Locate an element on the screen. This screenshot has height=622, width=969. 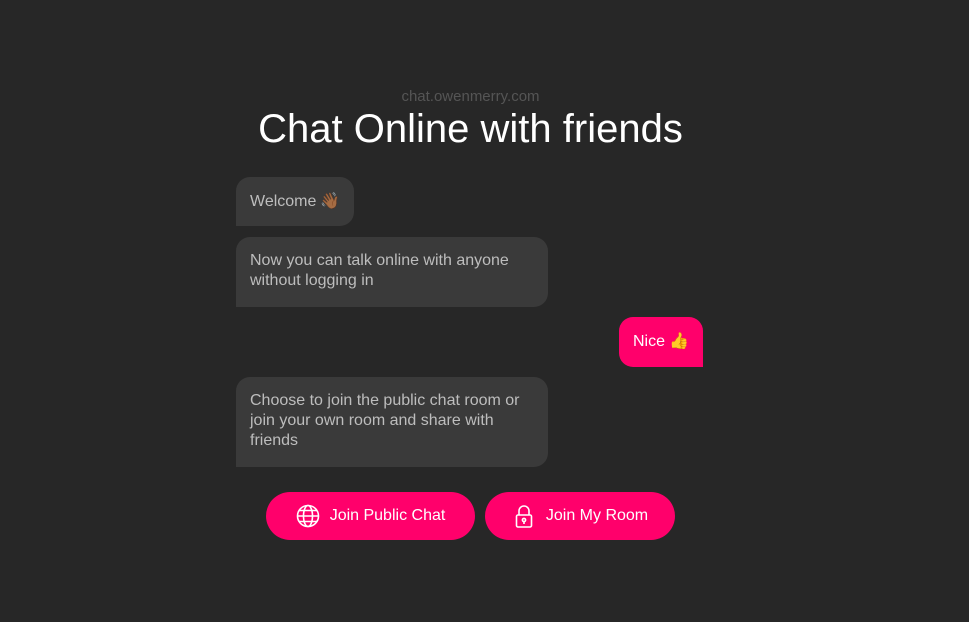
join-my-room-button: Join My Room is located at coordinates (580, 516).